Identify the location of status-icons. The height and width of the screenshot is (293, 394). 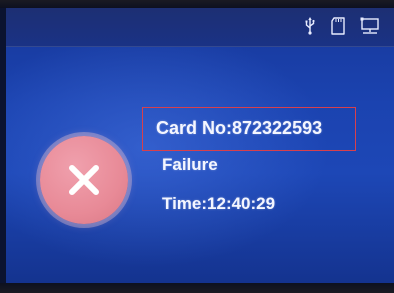
(342, 26).